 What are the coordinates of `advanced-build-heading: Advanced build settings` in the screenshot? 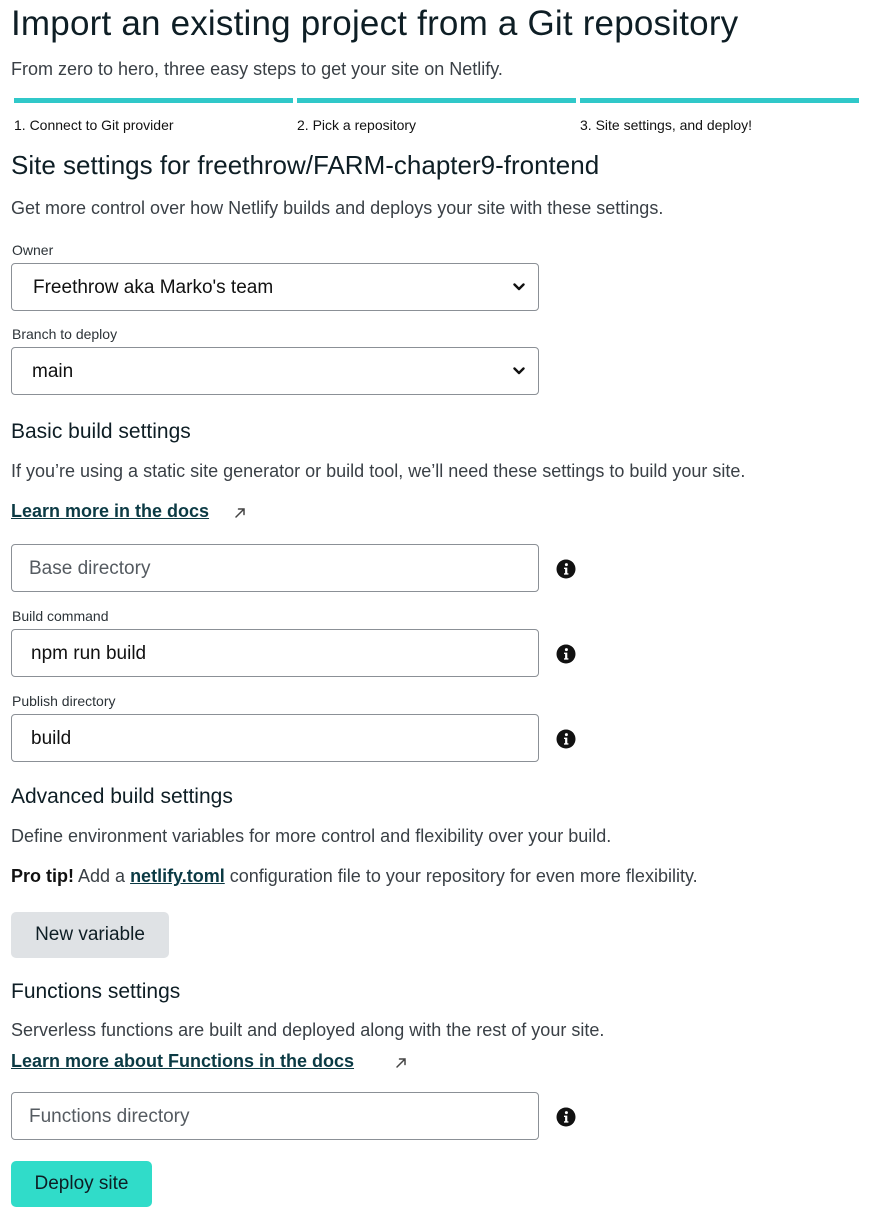 It's located at (122, 796).